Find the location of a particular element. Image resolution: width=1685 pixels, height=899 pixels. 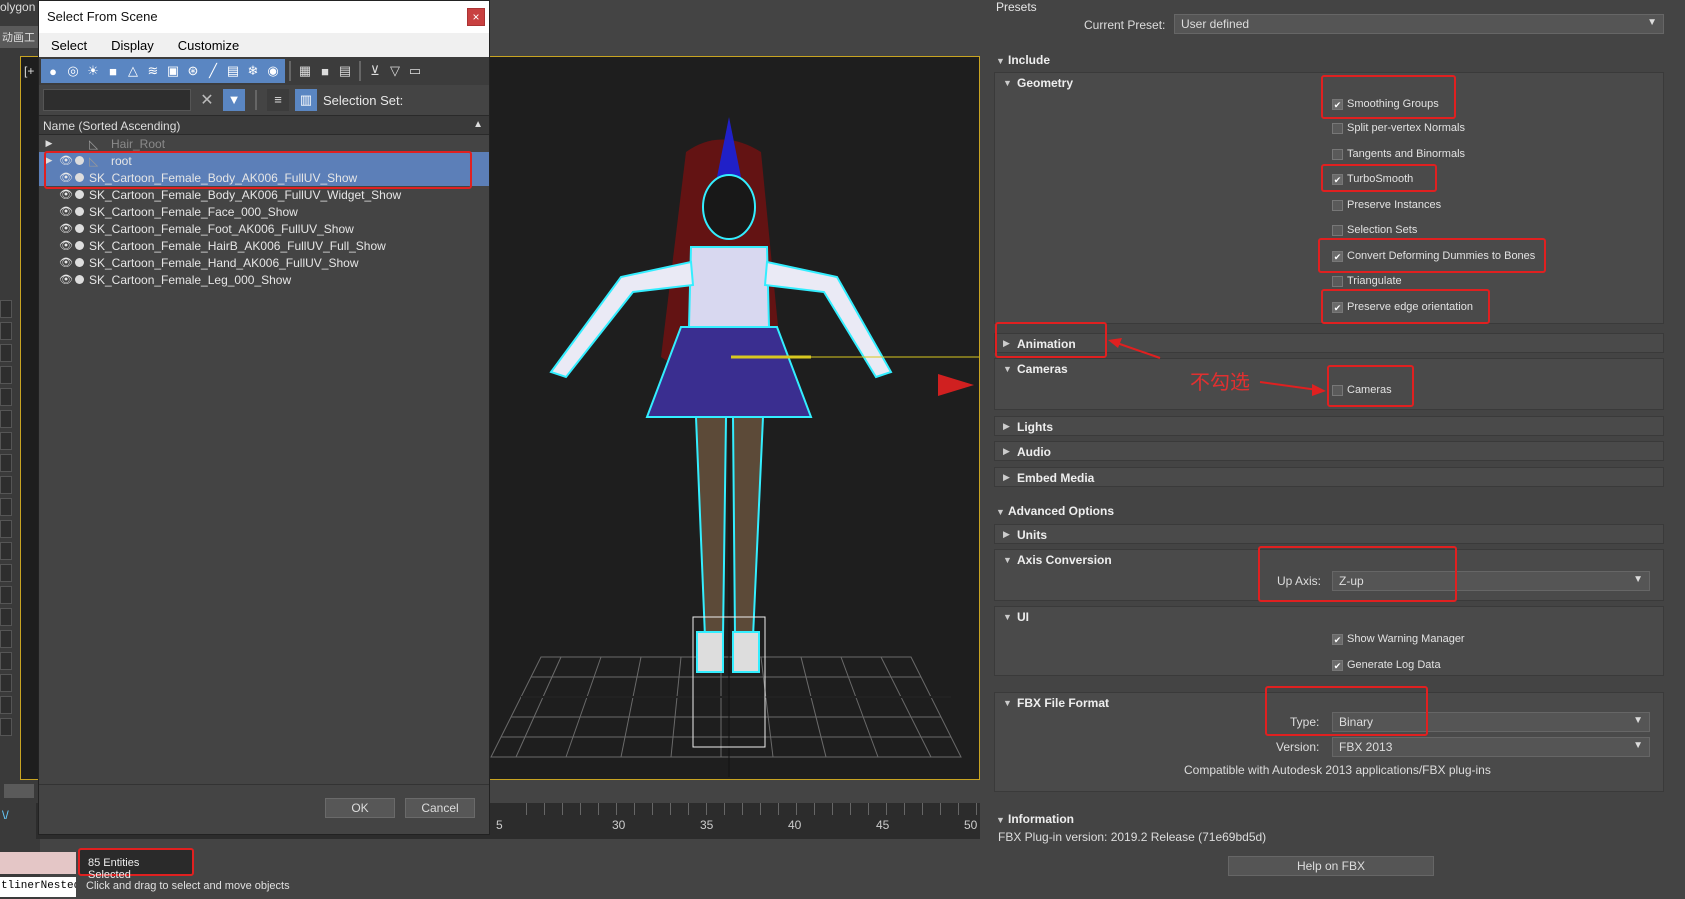

audio-header: Audio is located at coordinates (1034, 452).